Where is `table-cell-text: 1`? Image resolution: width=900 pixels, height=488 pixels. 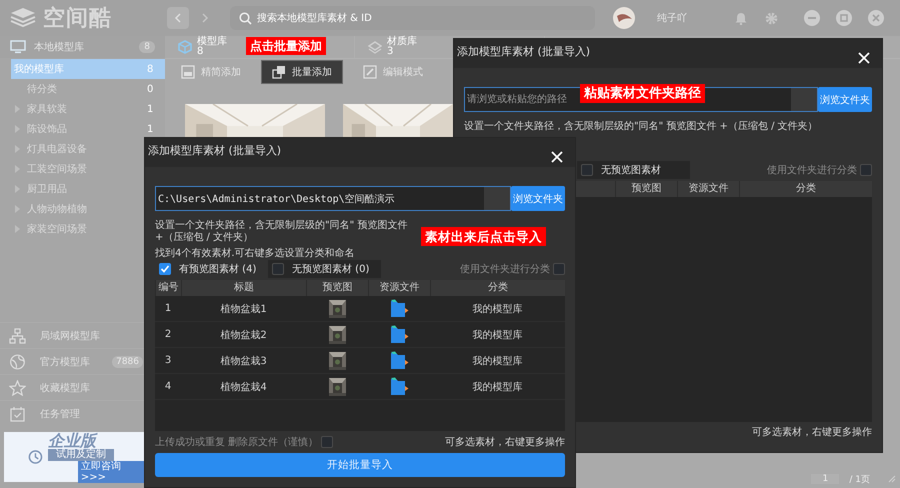 table-cell-text: 1 is located at coordinates (168, 309).